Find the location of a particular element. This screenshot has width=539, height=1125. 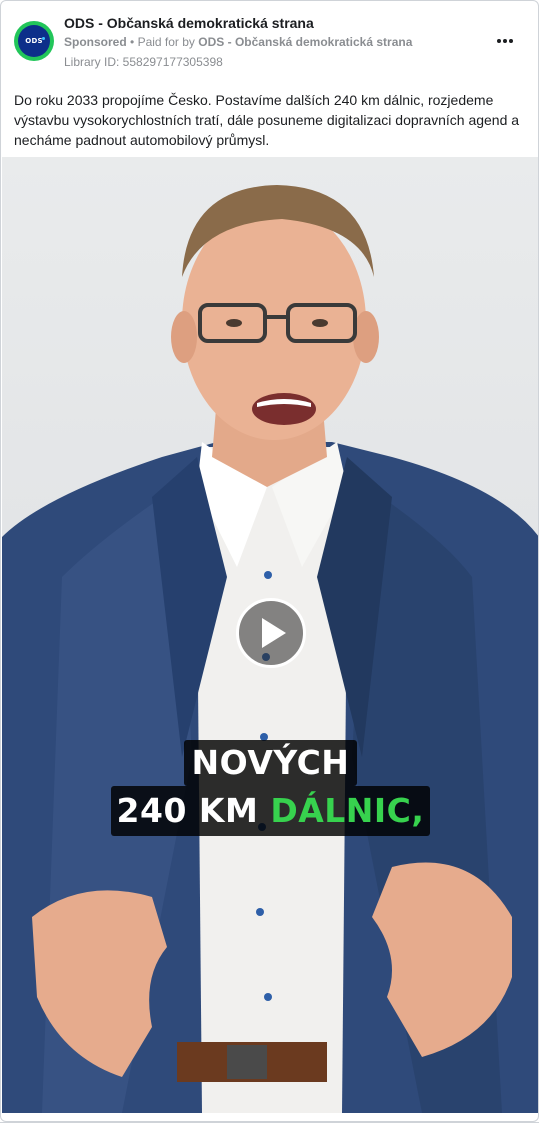

caption-white-text: 240 KM is located at coordinates (187, 810).